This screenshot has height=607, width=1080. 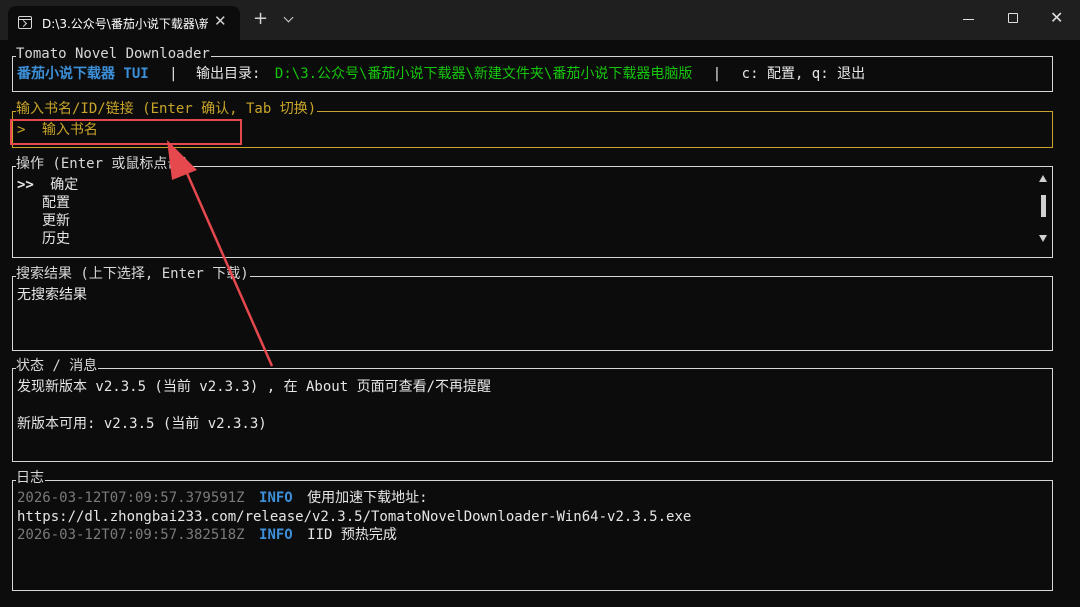 I want to click on annotation-arrow, so click(x=220, y=253).